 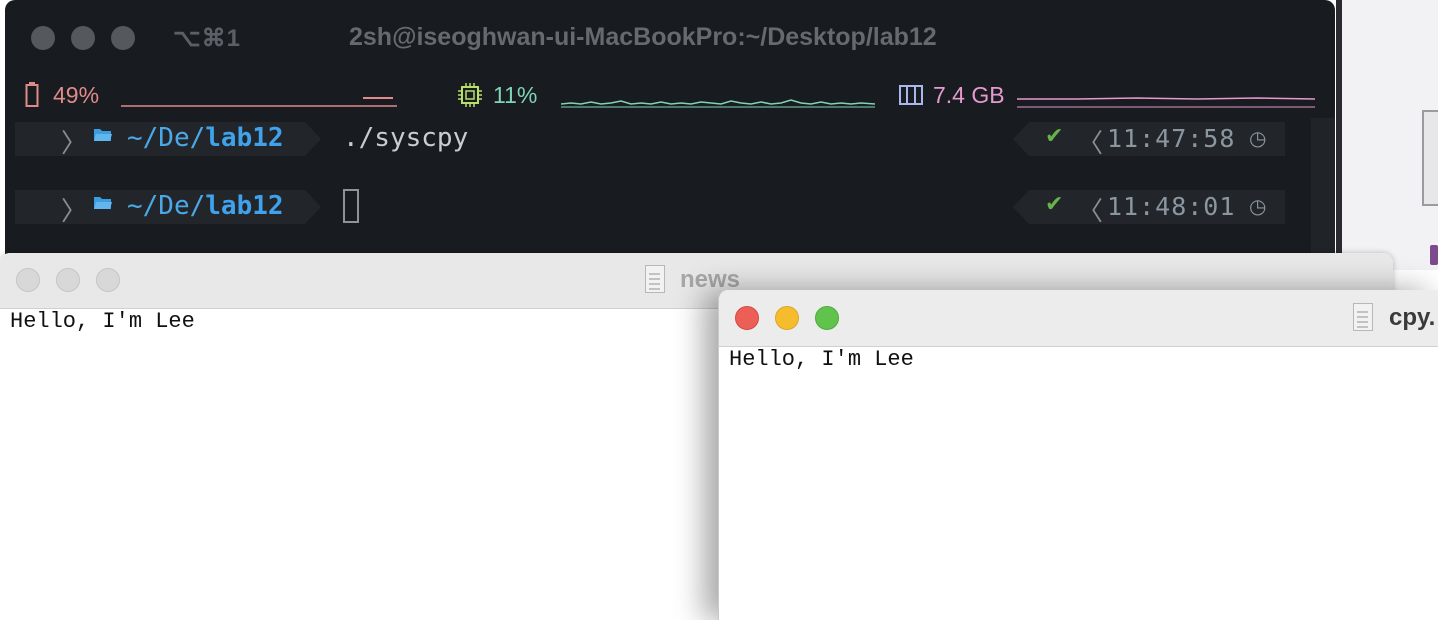 I want to click on status-bar: 49% 11% 7.4 GB, so click(x=670, y=97).